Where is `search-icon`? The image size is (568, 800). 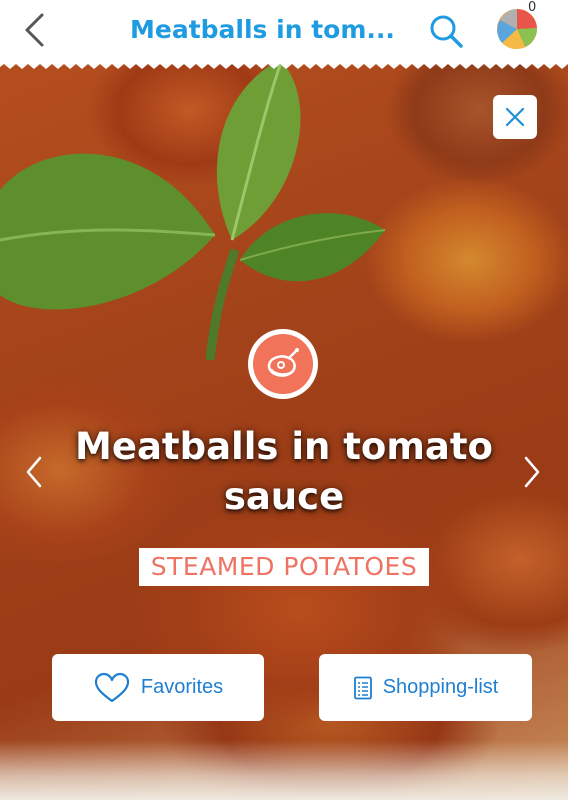
search-icon is located at coordinates (446, 31).